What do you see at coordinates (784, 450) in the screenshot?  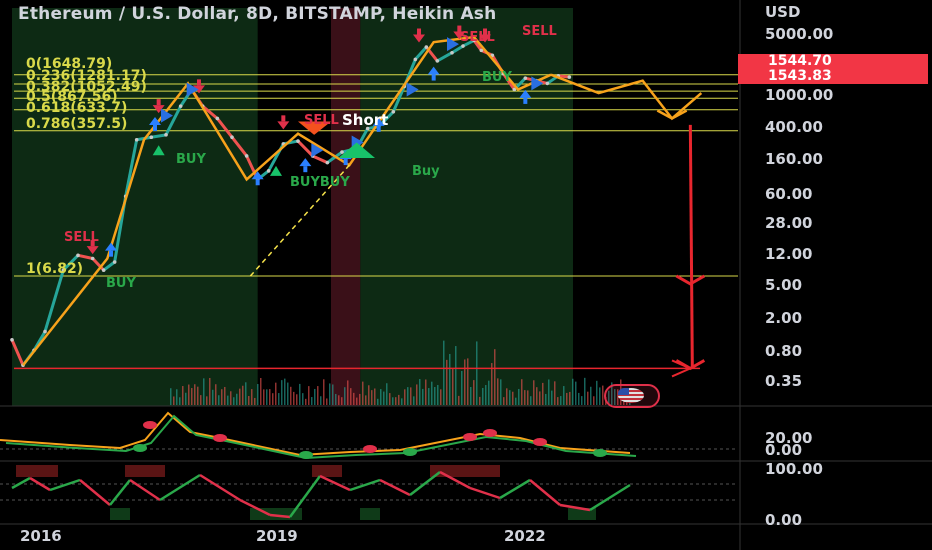 I see `osc1-tick: 0.00` at bounding box center [784, 450].